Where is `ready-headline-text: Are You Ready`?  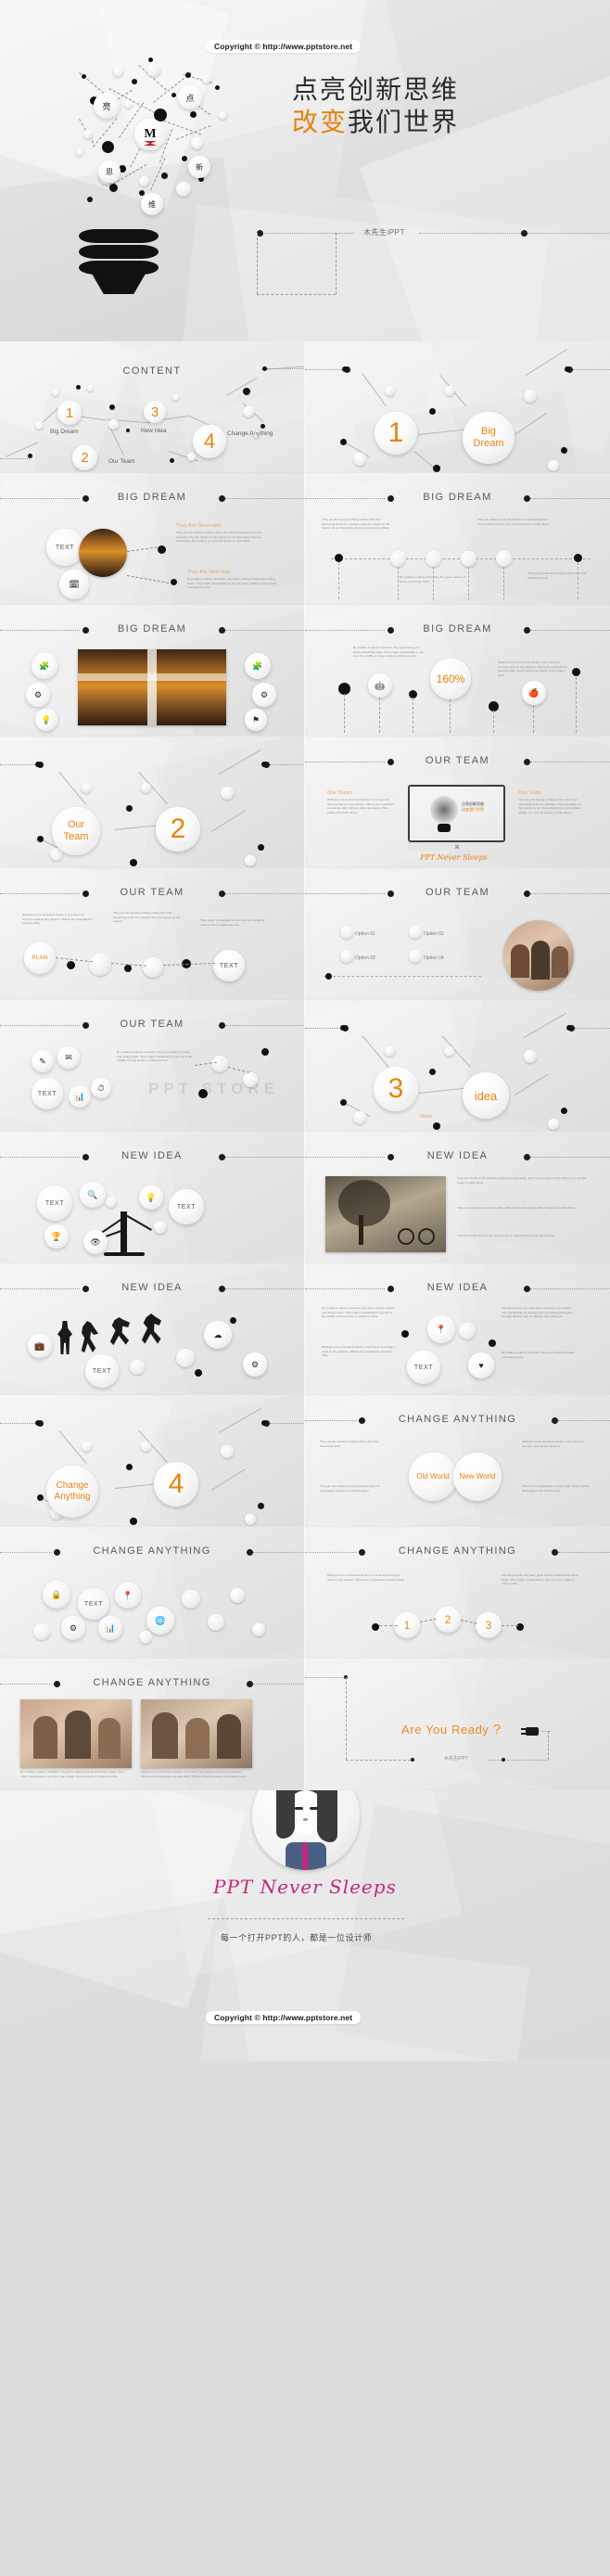
ready-headline-text: Are You Ready is located at coordinates (445, 1730).